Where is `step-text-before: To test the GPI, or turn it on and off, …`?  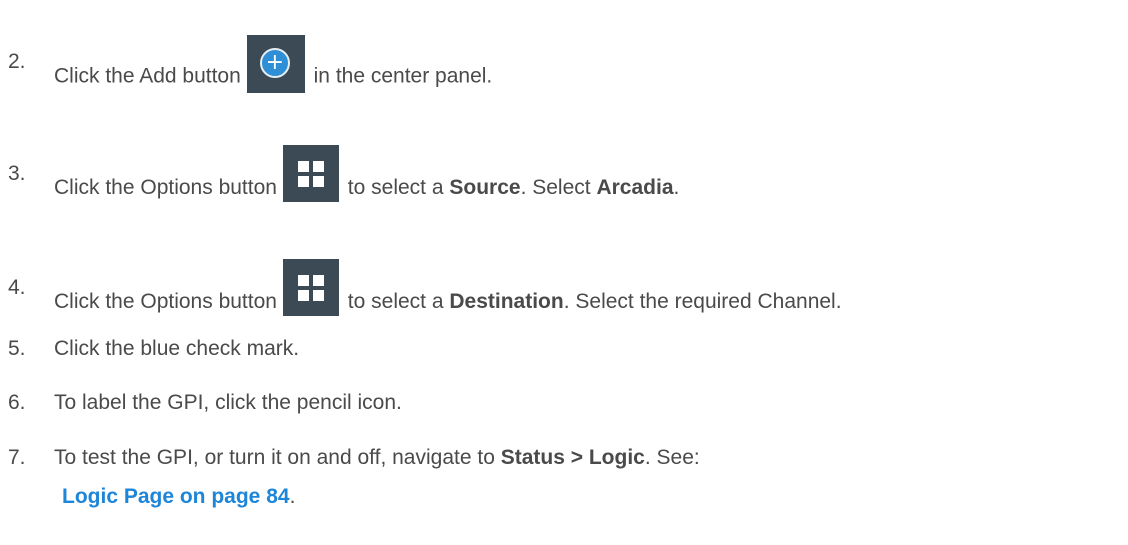
step-text-before: To test the GPI, or turn it on and off, … is located at coordinates (274, 457).